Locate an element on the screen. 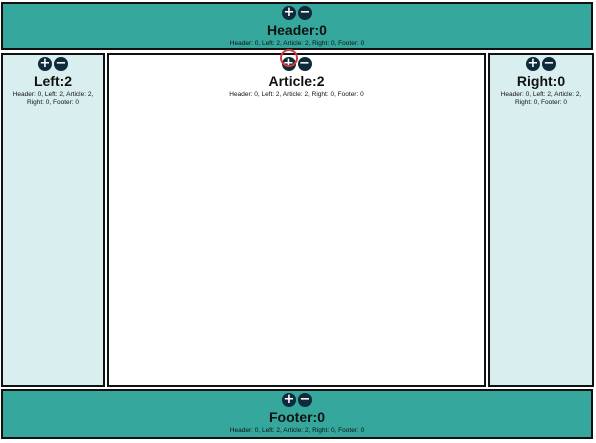 Image resolution: width=596 pixels, height=443 pixels. right-minus-button: − is located at coordinates (549, 64).